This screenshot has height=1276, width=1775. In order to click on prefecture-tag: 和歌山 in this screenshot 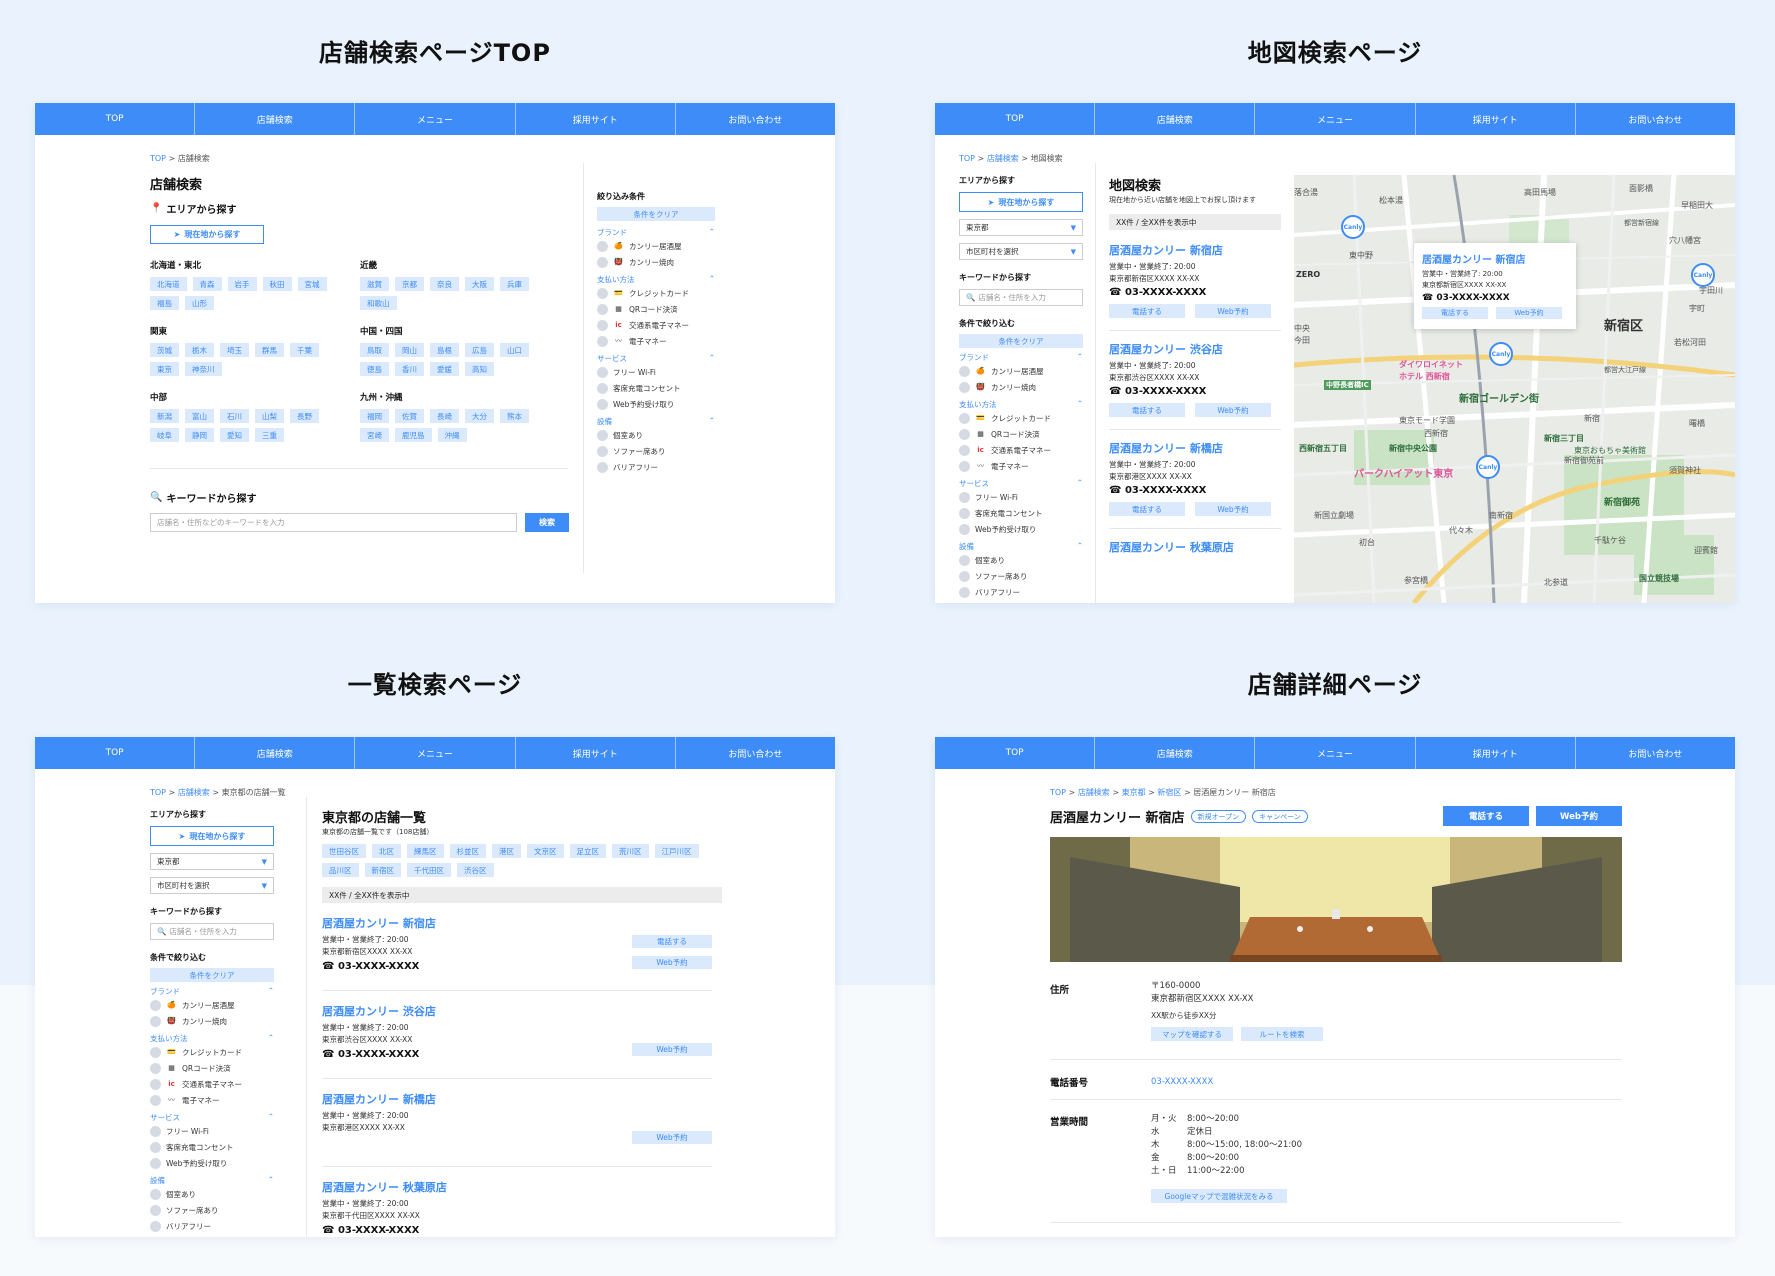, I will do `click(378, 303)`.